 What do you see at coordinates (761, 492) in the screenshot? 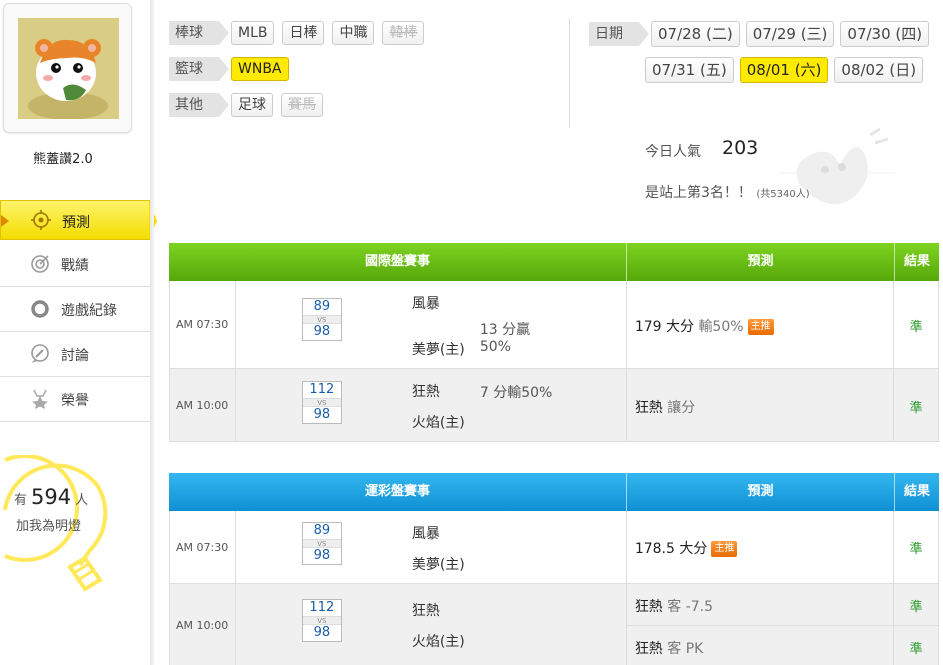
I see `lottery-header-prediction: 預測` at bounding box center [761, 492].